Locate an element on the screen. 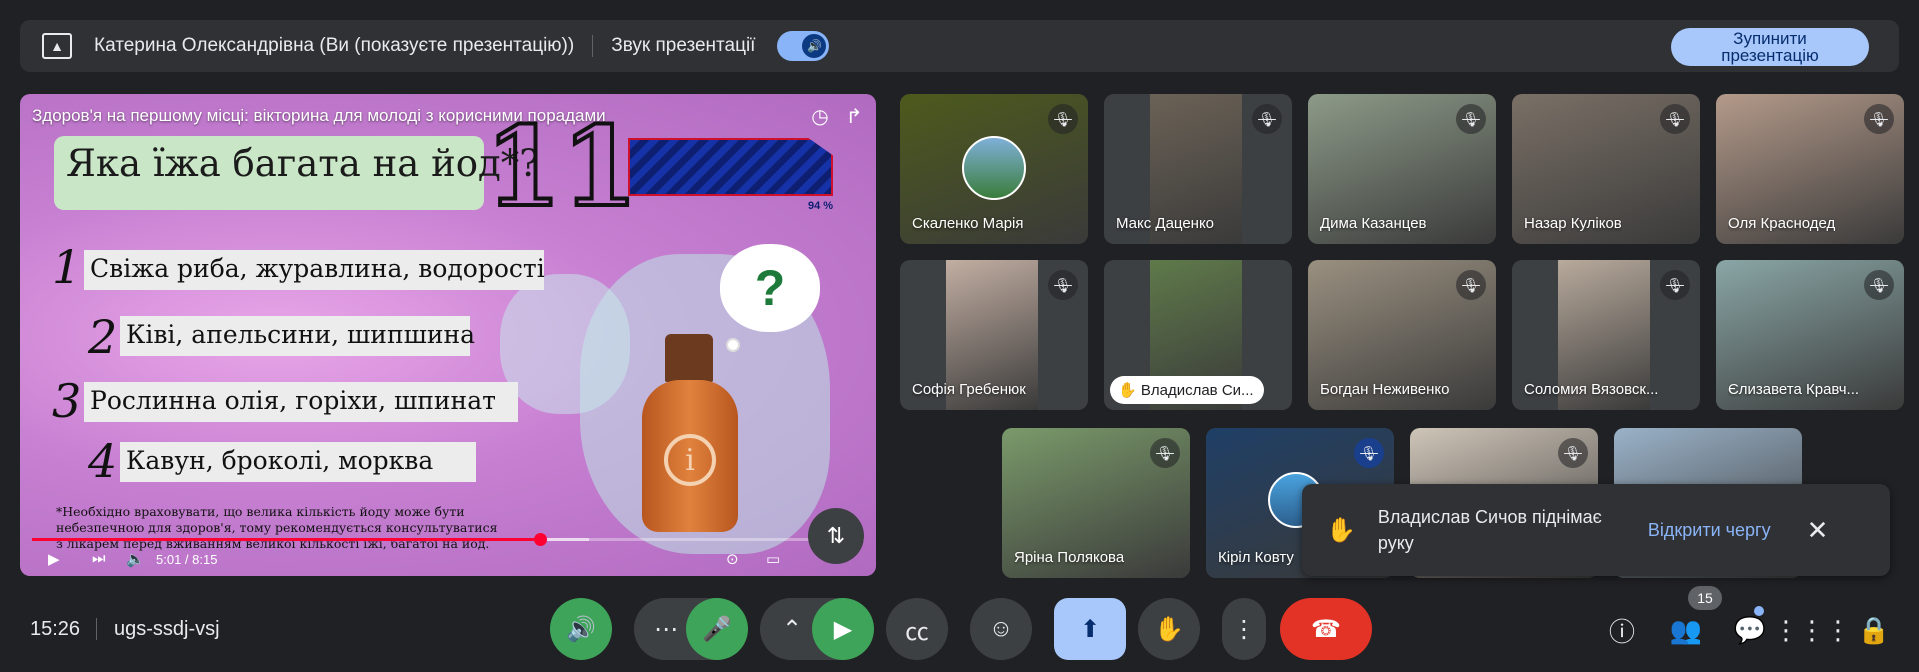  stop-presenting-button: Зупинити презентацію is located at coordinates (1770, 47).